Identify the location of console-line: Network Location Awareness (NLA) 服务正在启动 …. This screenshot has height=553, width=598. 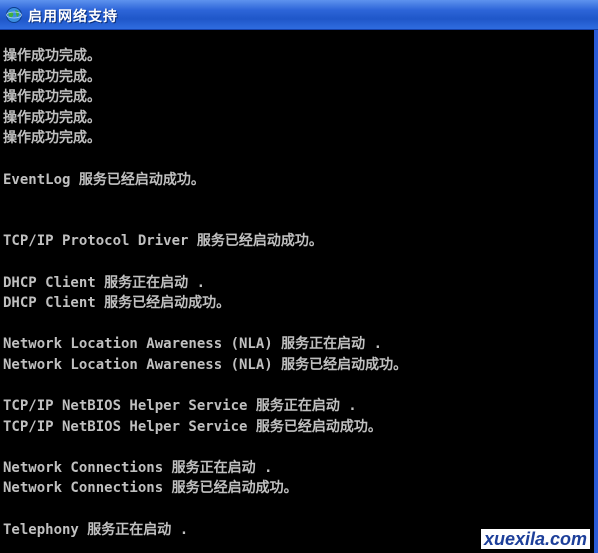
(193, 344).